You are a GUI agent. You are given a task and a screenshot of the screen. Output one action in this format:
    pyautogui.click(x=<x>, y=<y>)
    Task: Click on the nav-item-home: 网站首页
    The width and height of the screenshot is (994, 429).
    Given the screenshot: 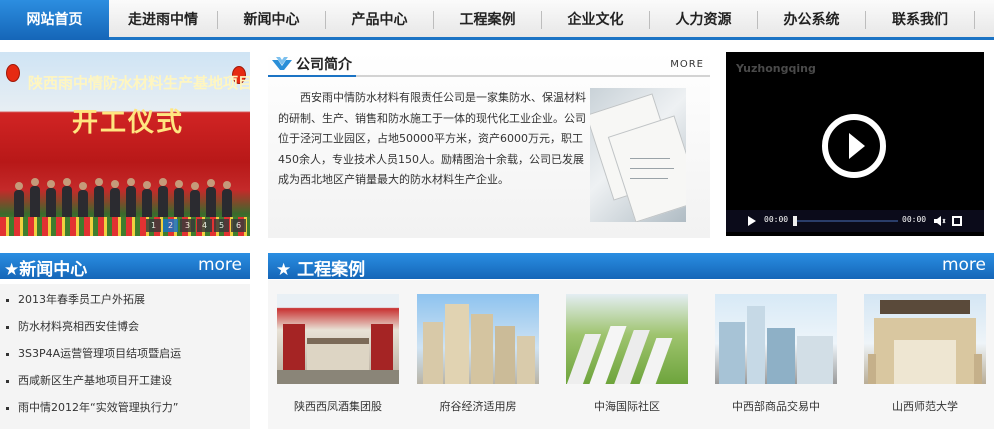 What is the action you would take?
    pyautogui.click(x=54, y=20)
    